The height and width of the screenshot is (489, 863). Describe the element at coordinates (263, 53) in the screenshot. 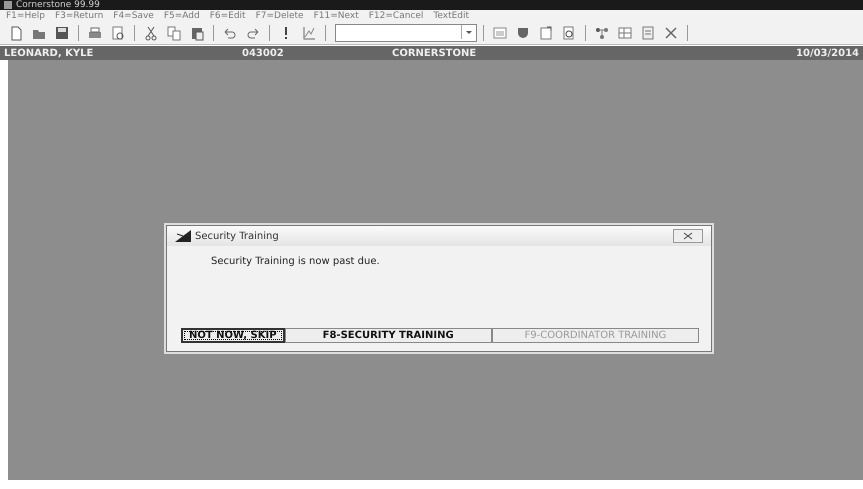

I see `customer-code: 043002` at that location.